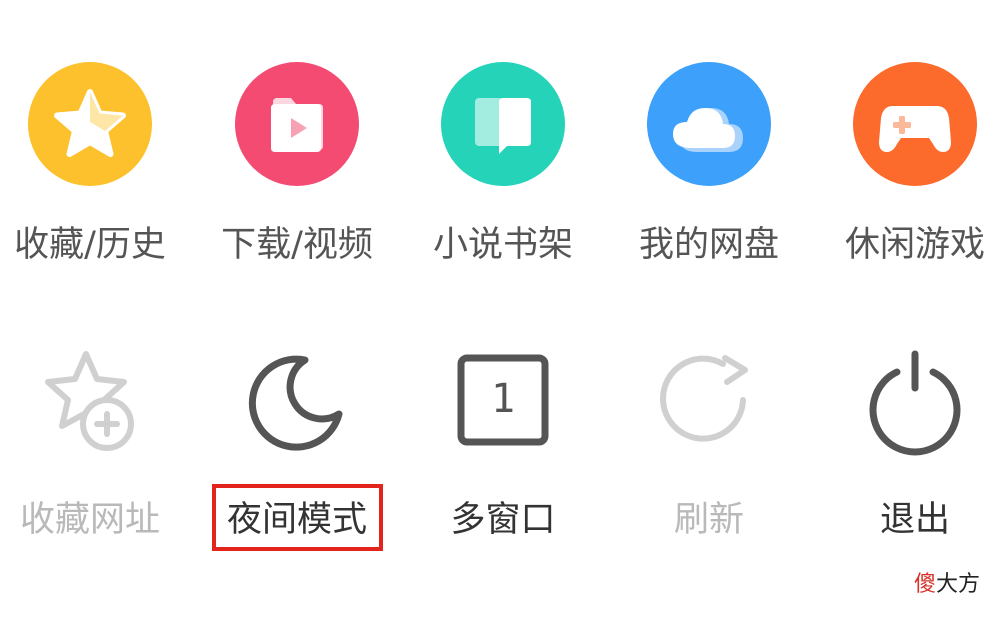 This screenshot has width=1000, height=625. I want to click on power-icon, so click(915, 404).